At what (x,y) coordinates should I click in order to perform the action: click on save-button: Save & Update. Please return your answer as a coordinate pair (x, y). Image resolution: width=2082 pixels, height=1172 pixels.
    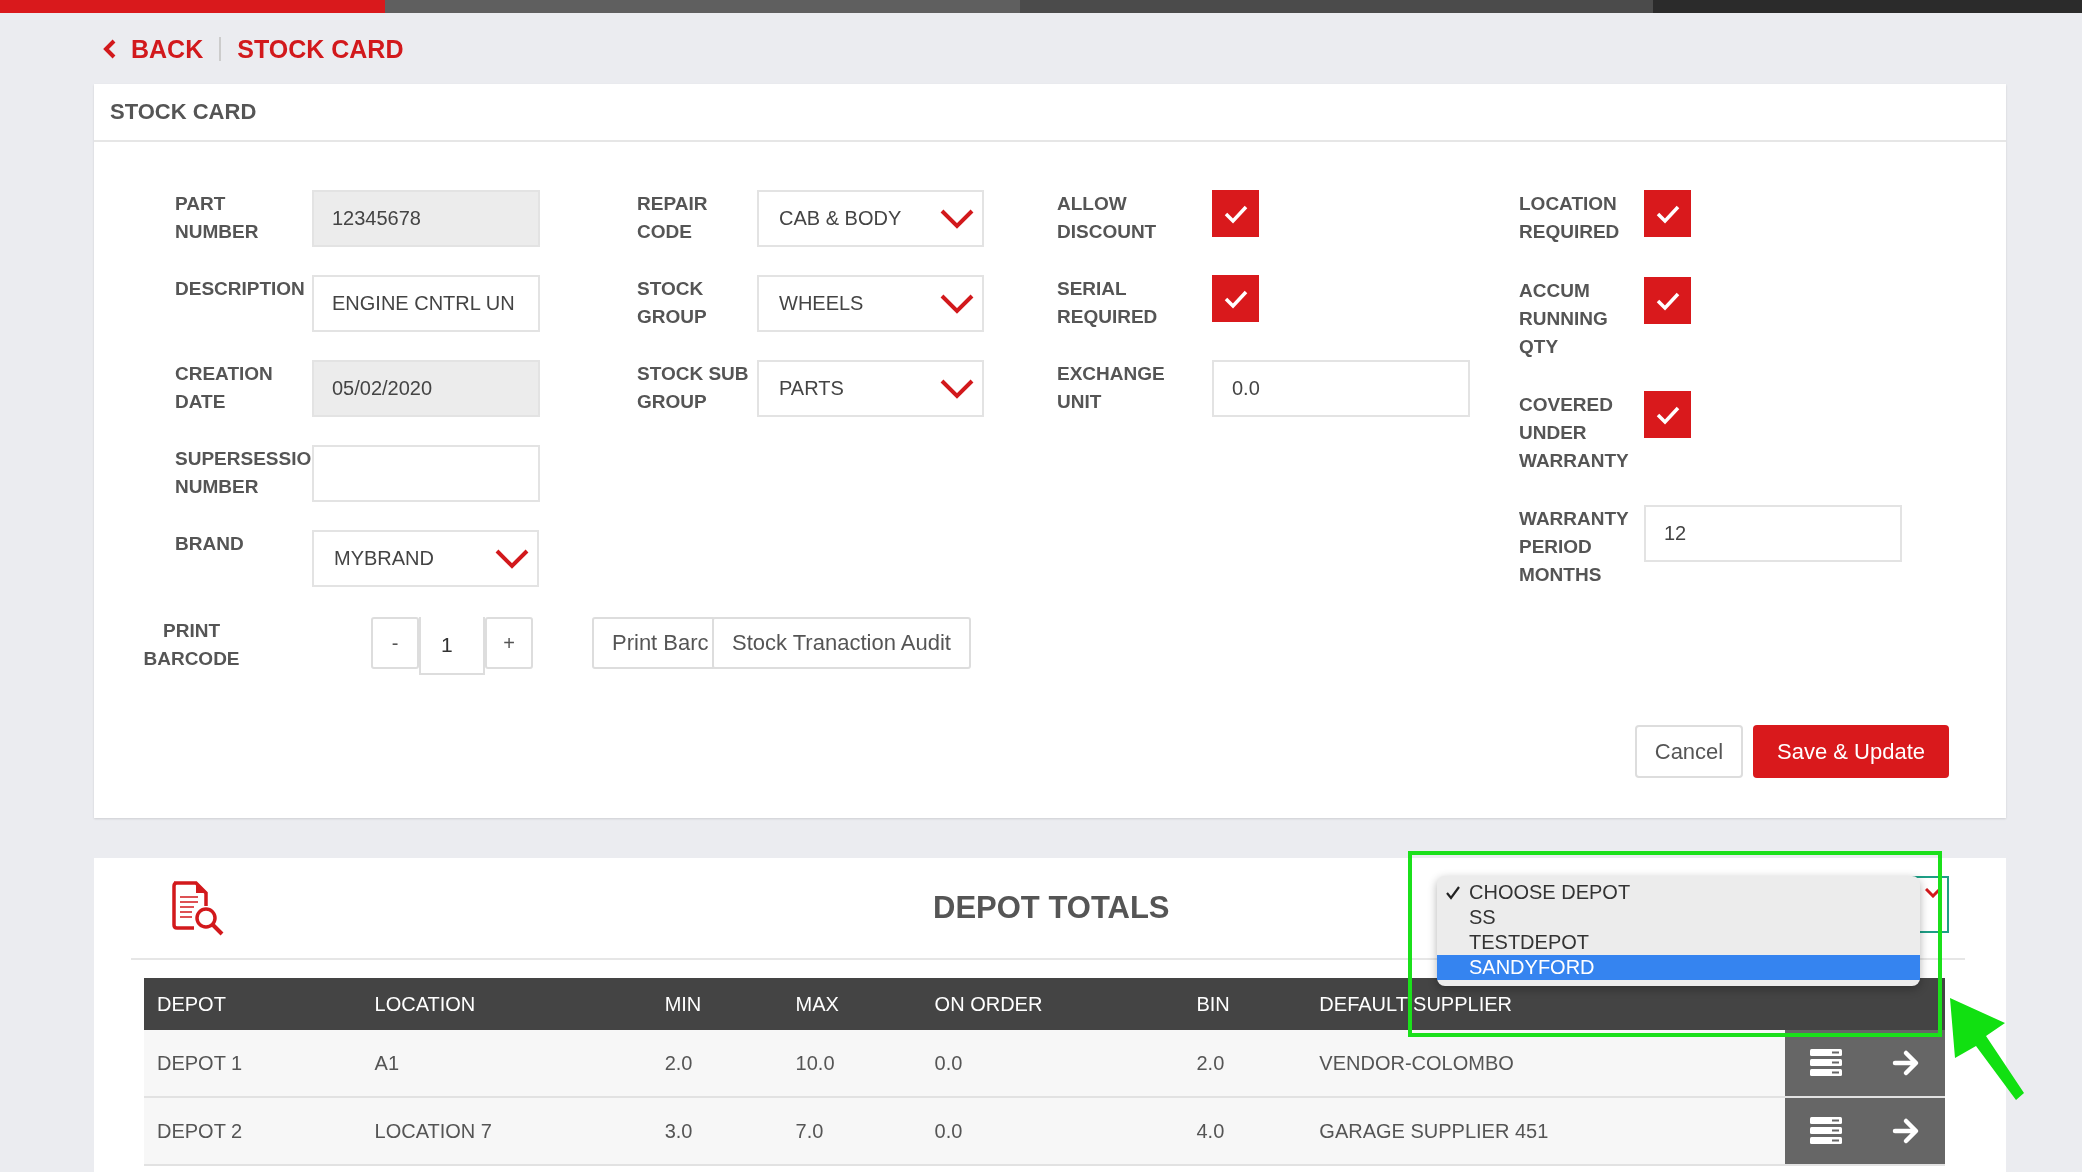
    Looking at the image, I should click on (1851, 751).